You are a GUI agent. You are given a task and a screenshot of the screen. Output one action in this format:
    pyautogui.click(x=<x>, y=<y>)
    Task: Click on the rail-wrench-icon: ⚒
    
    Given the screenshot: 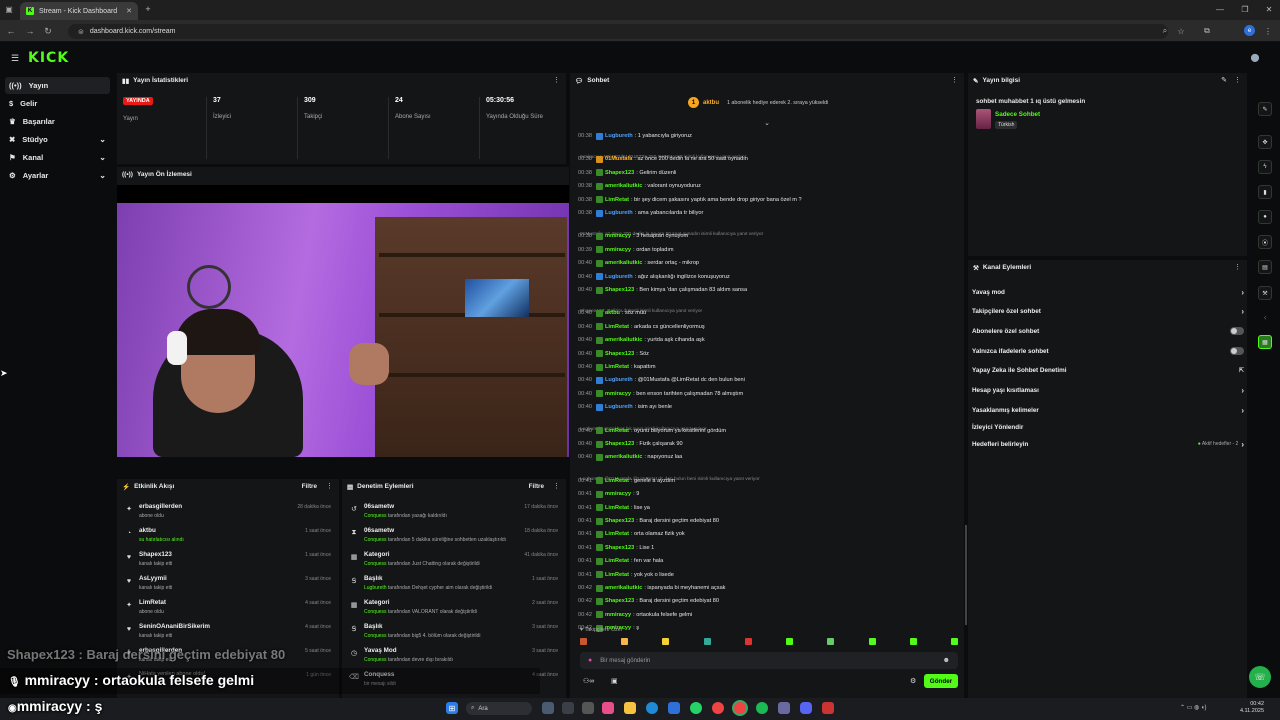 What is the action you would take?
    pyautogui.click(x=1265, y=293)
    